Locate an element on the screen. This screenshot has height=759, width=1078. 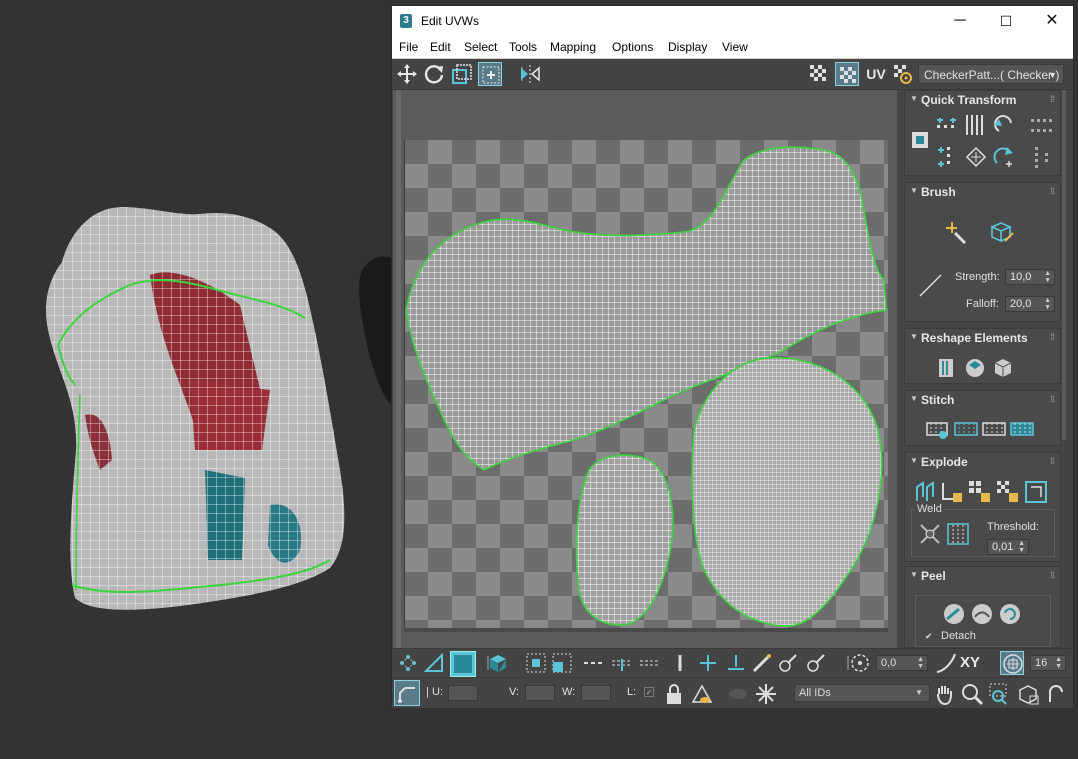
flatten-custom-icon is located at coordinates (1008, 492).